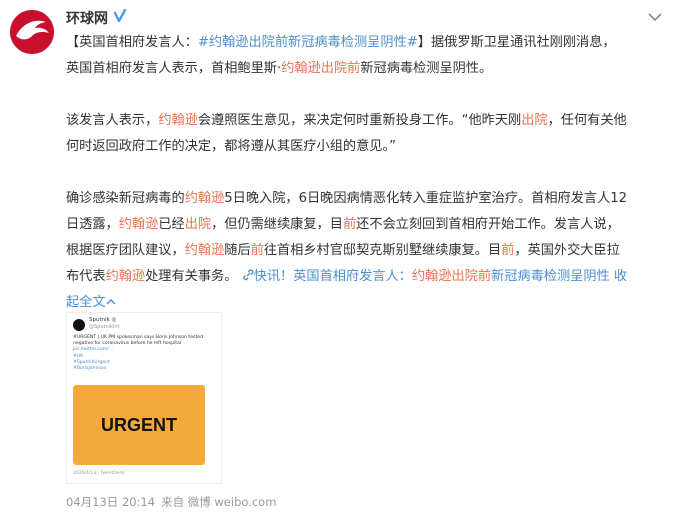 The height and width of the screenshot is (517, 675). I want to click on collapse-button: 收, so click(620, 276).